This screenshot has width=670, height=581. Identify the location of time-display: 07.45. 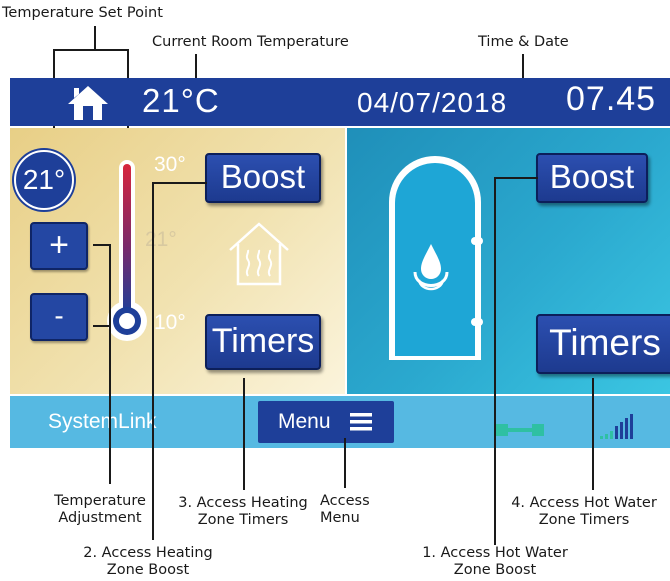
(611, 99).